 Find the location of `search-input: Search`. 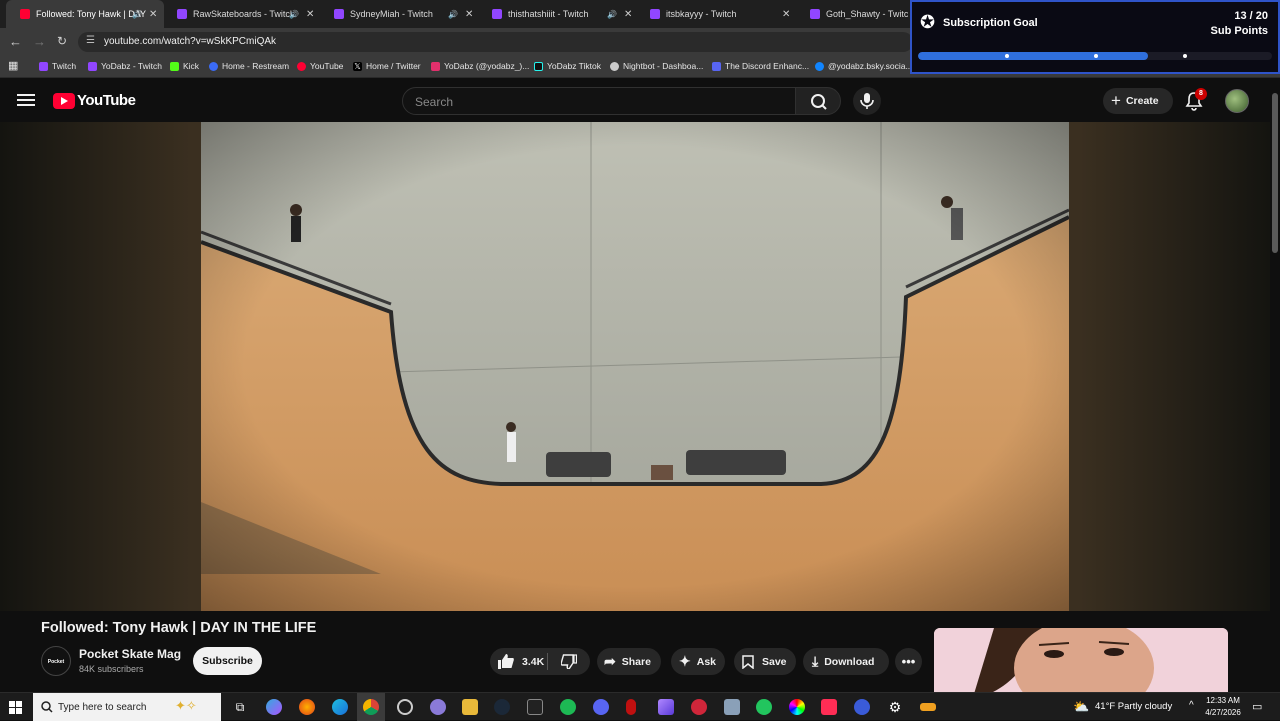

search-input: Search is located at coordinates (599, 101).